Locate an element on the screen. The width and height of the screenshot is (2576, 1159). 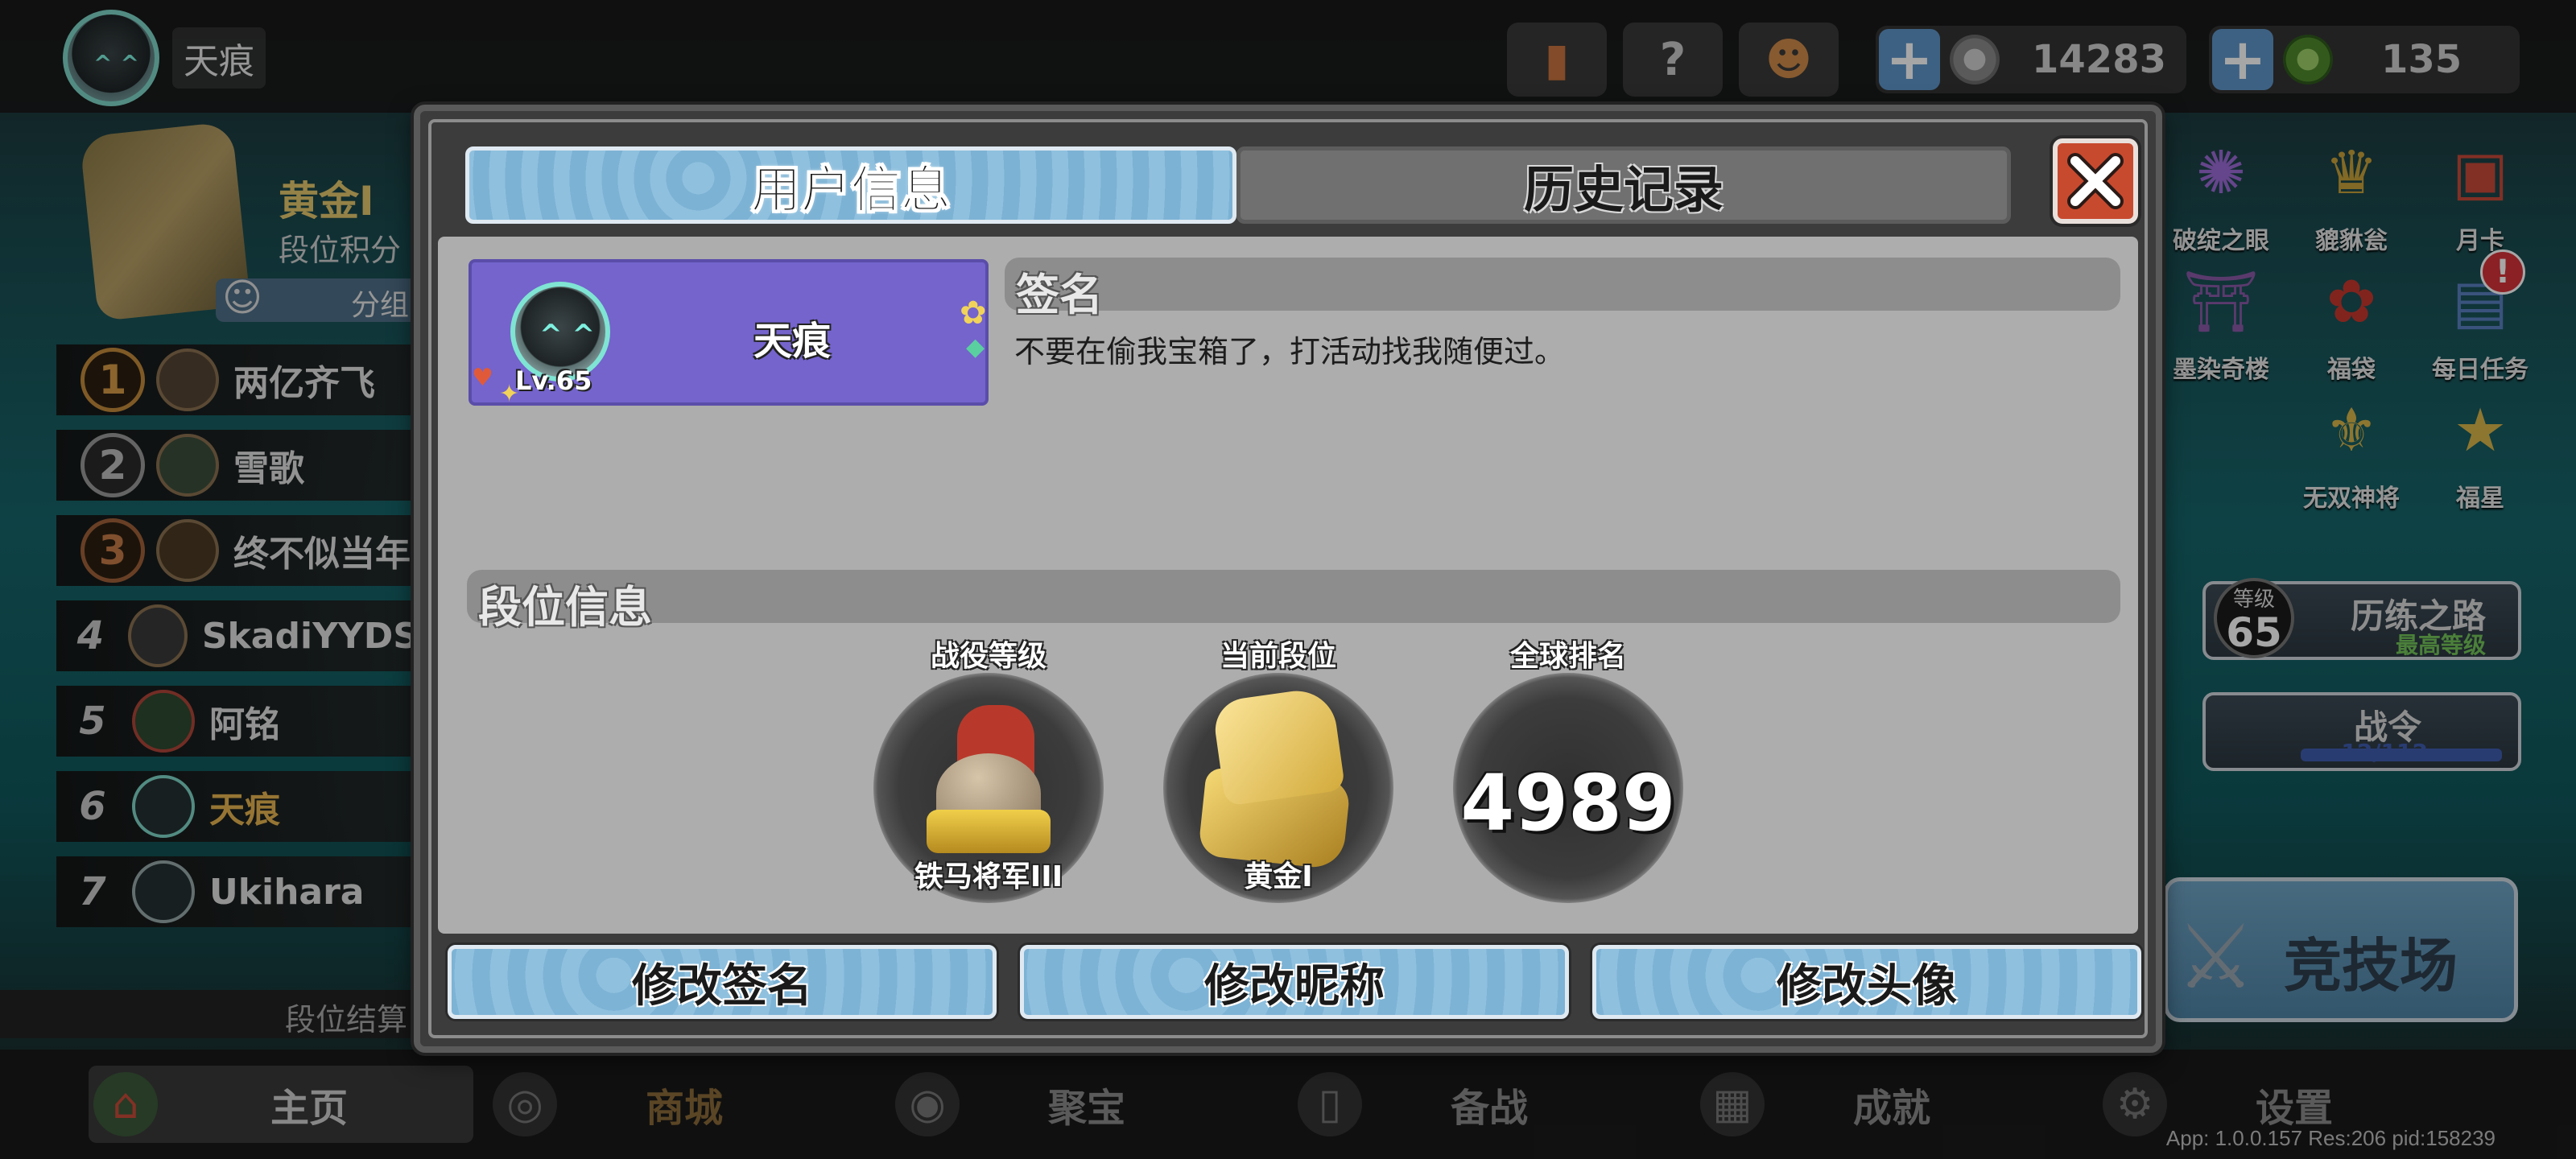
profile-name: 天痕 is located at coordinates (792, 341).